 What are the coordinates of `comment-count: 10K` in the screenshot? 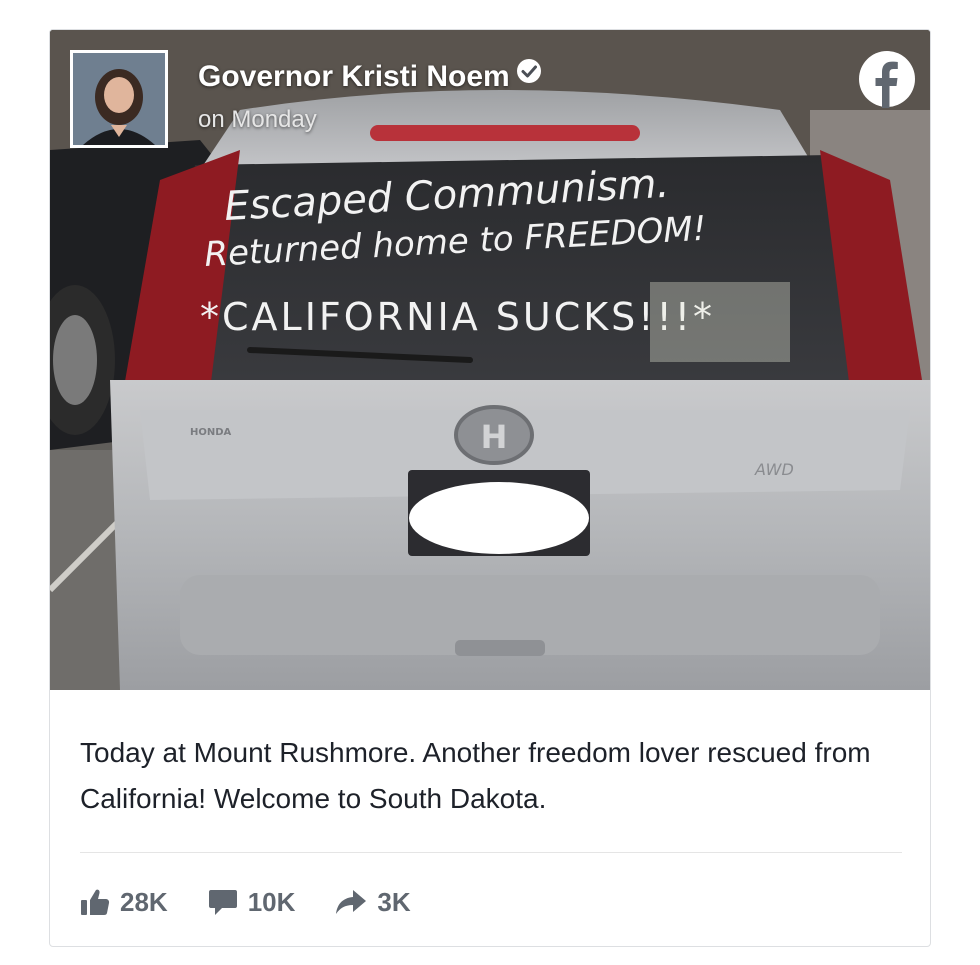 It's located at (271, 901).